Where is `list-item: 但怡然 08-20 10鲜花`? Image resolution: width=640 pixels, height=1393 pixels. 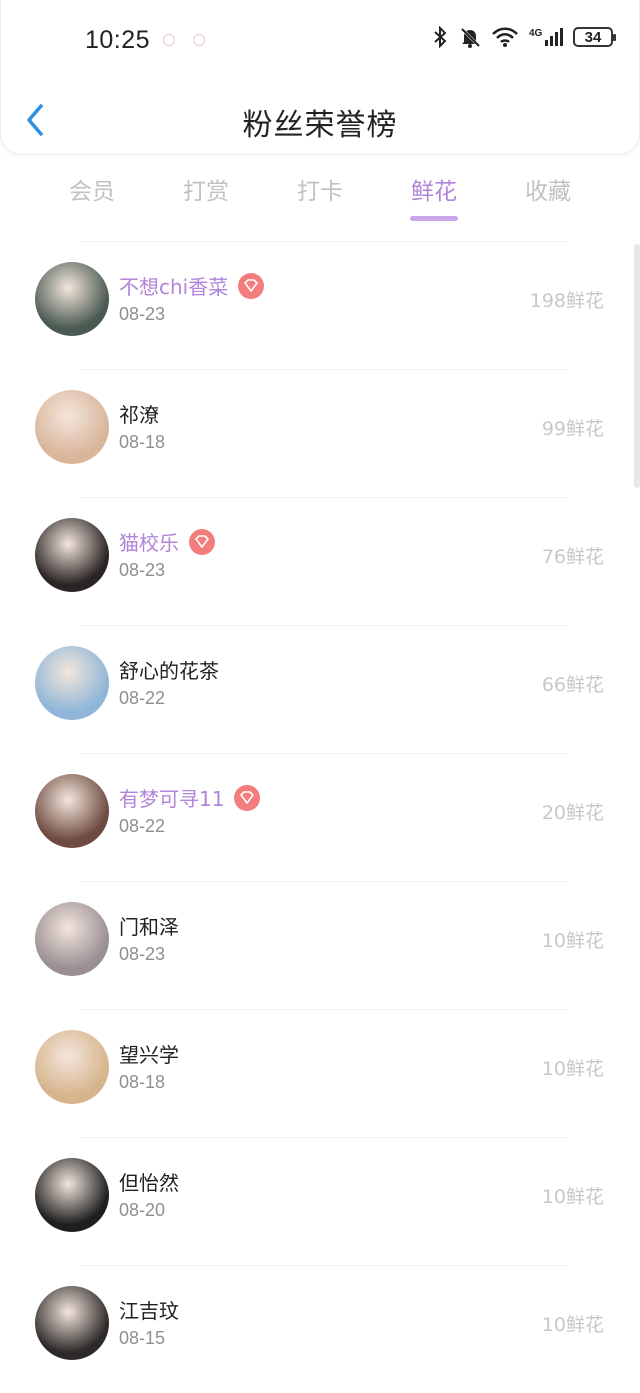 list-item: 但怡然 08-20 10鲜花 is located at coordinates (320, 1201).